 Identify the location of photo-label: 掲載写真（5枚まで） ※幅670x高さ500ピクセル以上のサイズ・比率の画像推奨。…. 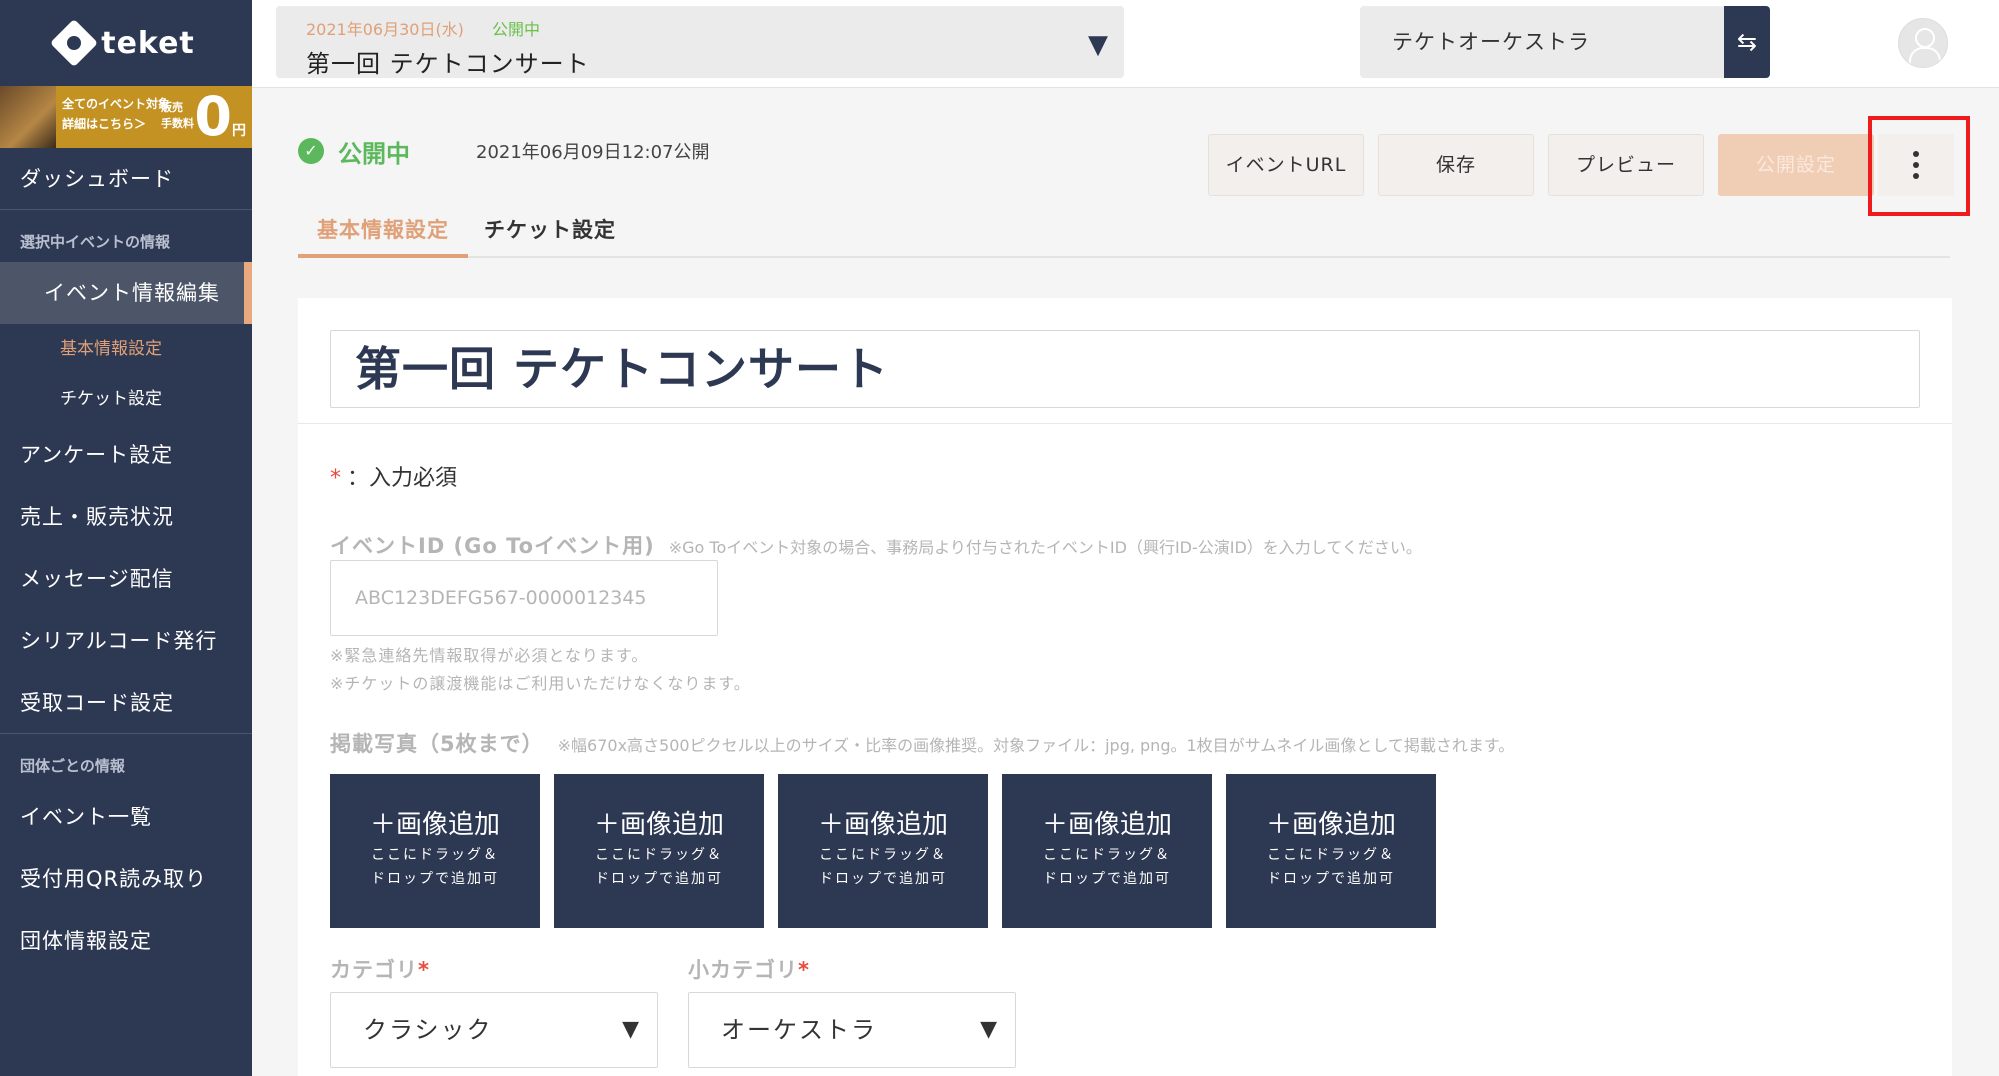
(922, 743).